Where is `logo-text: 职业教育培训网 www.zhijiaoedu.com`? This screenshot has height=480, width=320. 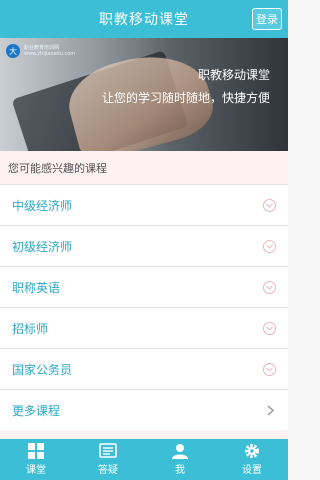
logo-text: 职业教育培训网 www.zhijiaoedu.com is located at coordinates (49, 51).